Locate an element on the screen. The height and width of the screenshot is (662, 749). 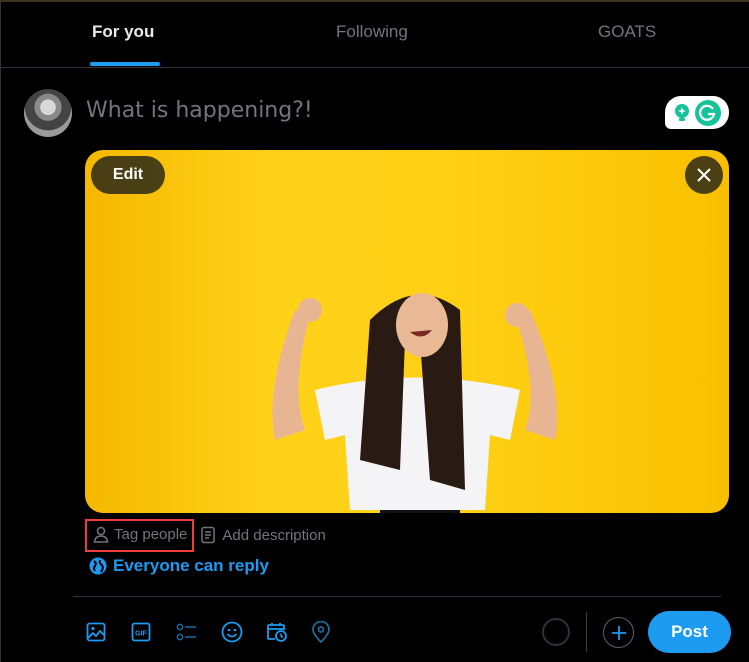
add-description-button: Add description is located at coordinates (263, 535).